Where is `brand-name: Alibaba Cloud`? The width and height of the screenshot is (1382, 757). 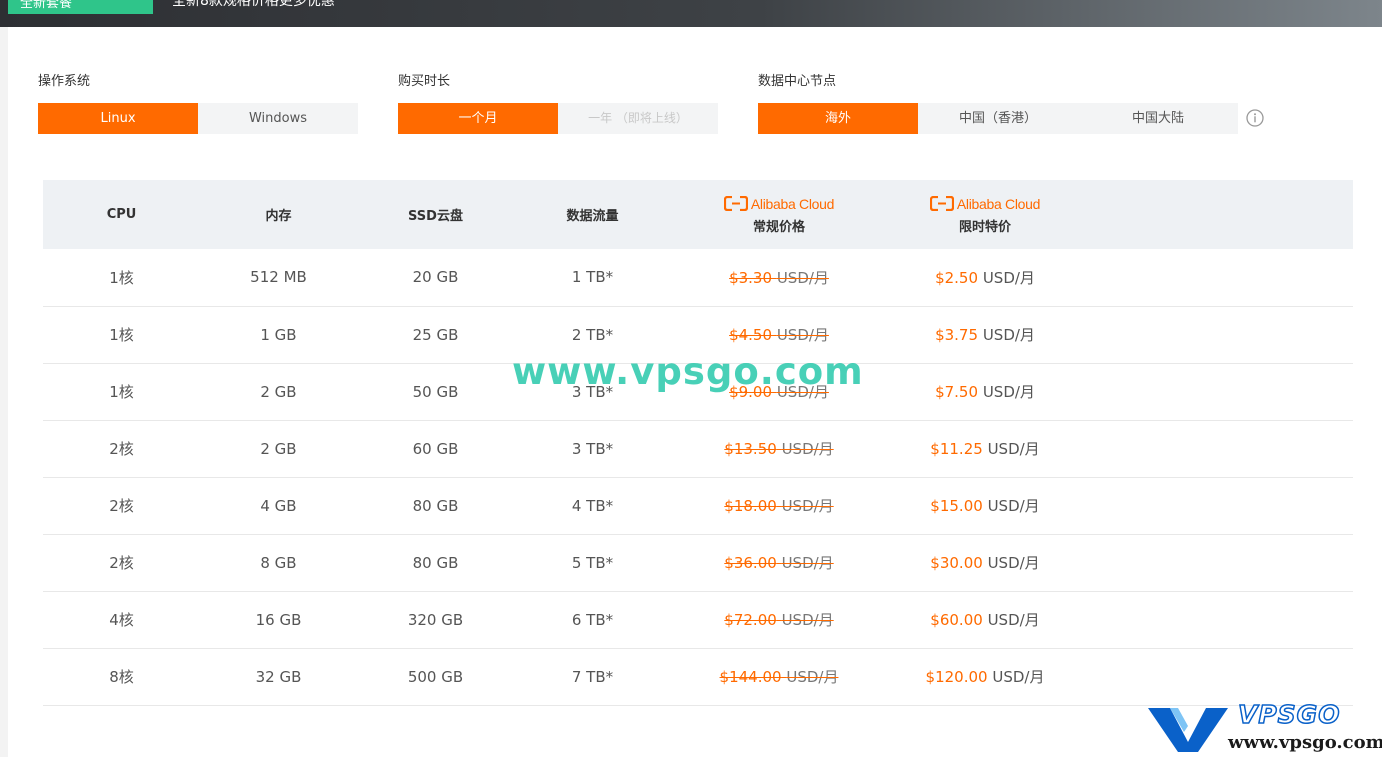 brand-name: Alibaba Cloud is located at coordinates (792, 203).